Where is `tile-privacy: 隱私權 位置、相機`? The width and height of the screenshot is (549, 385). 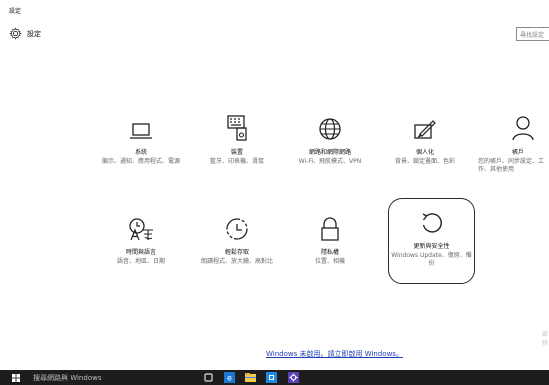 tile-privacy: 隱私權 位置、相機 is located at coordinates (330, 239).